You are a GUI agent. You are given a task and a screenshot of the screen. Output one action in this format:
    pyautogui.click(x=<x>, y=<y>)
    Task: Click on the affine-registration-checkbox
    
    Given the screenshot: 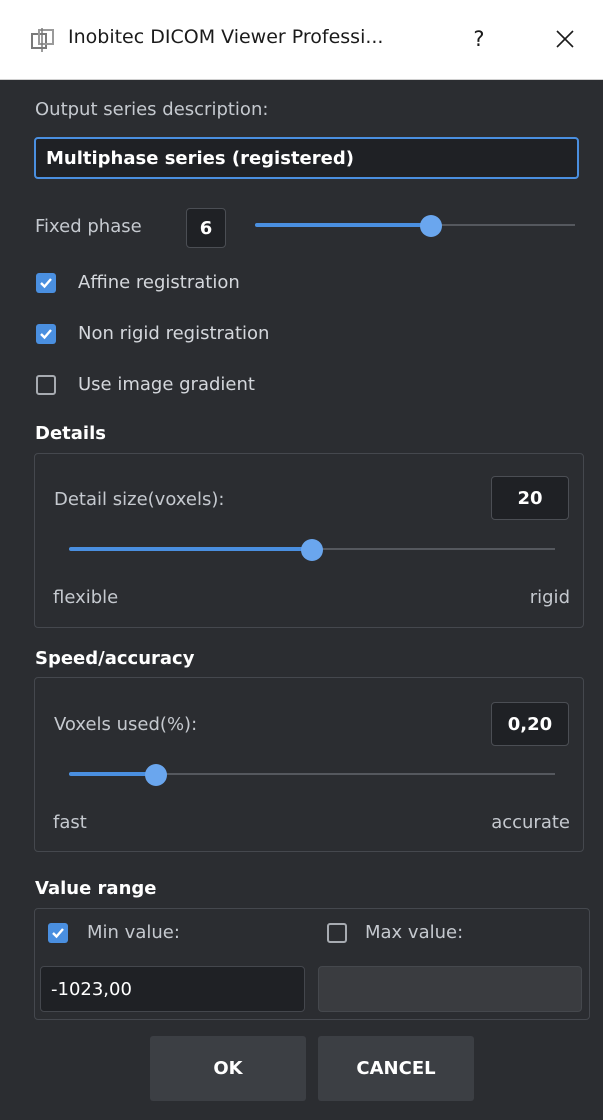 What is the action you would take?
    pyautogui.click(x=46, y=283)
    